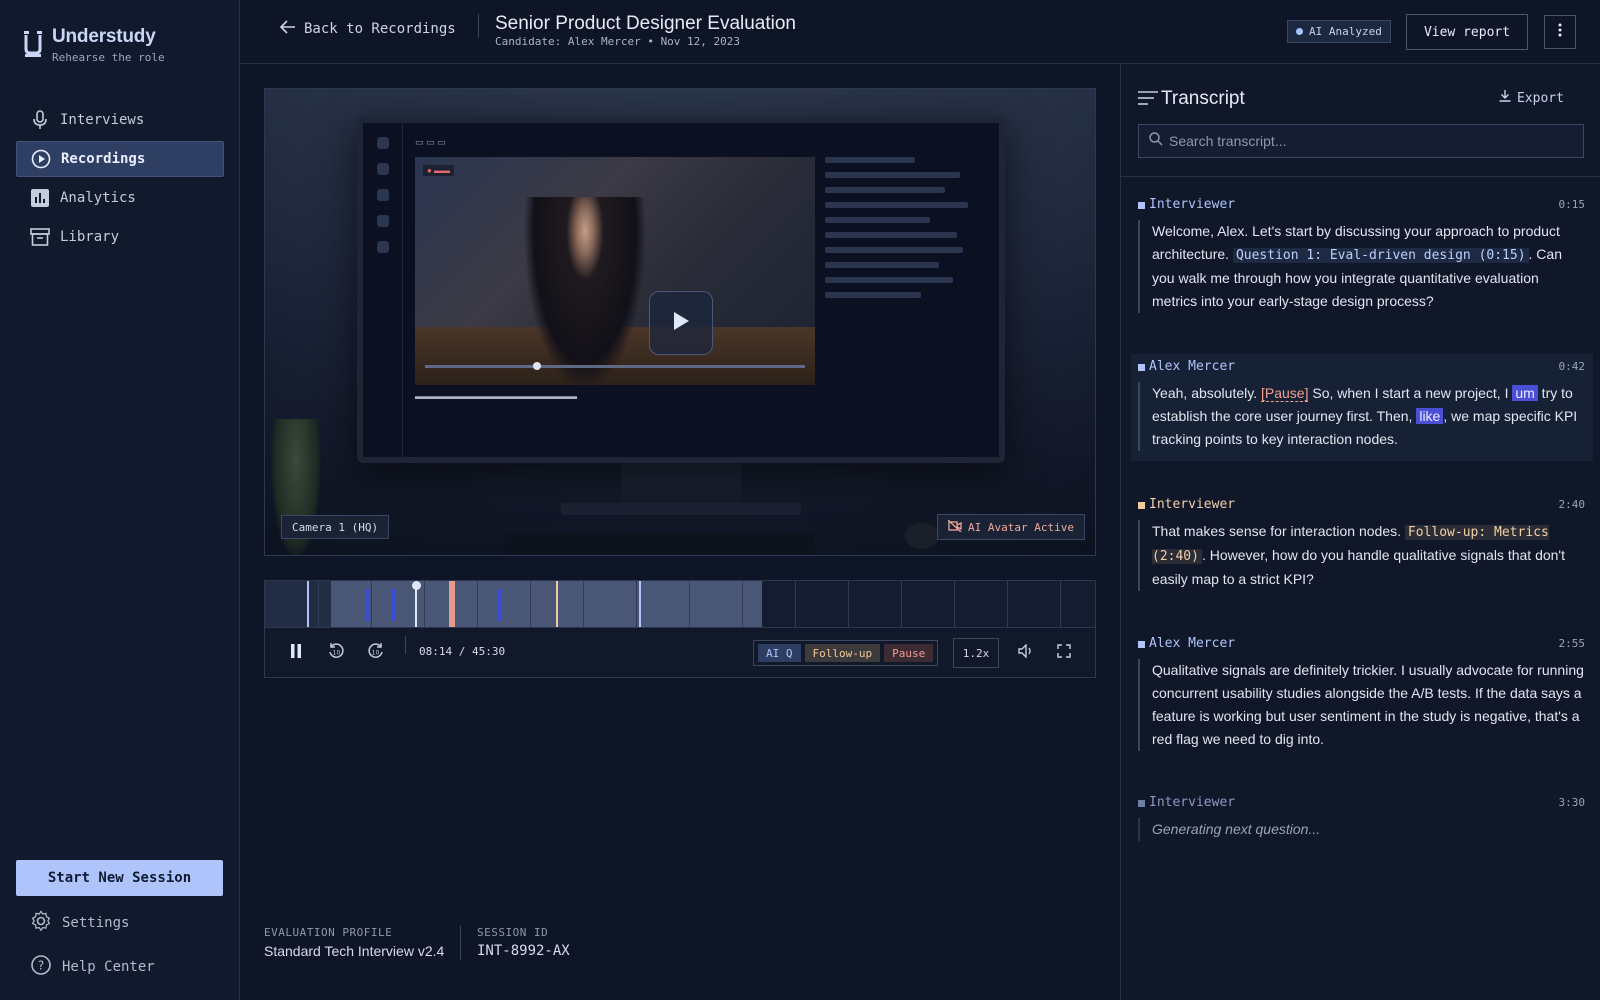 Image resolution: width=1600 pixels, height=1000 pixels. I want to click on filler-word-highlight: um, so click(1525, 393).